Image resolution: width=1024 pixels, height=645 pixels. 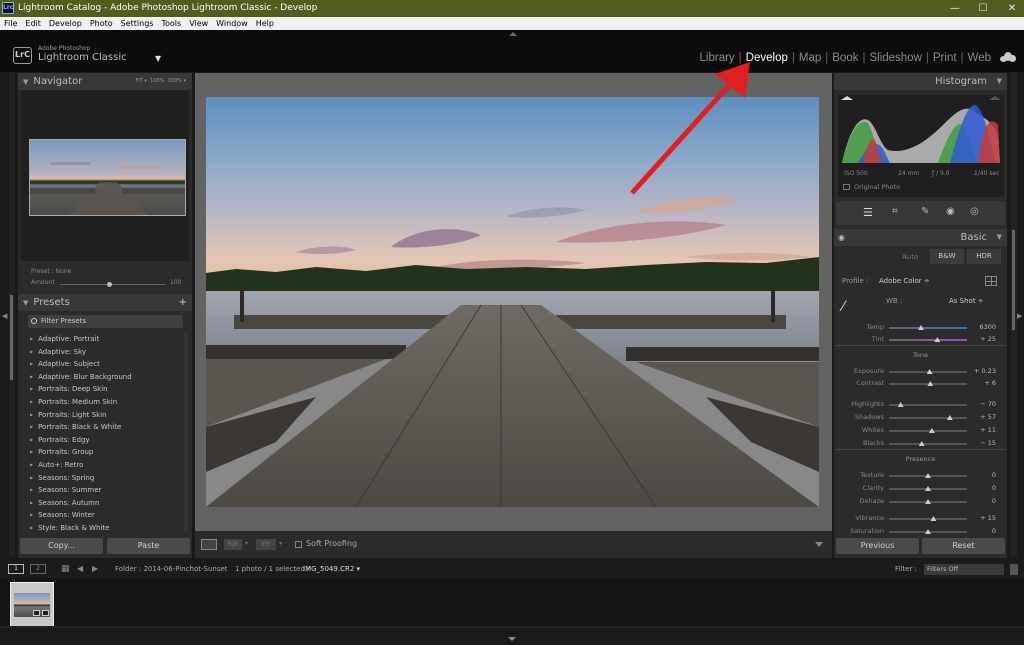 What do you see at coordinates (985, 488) in the screenshot?
I see `slider-value-clarity: 0` at bounding box center [985, 488].